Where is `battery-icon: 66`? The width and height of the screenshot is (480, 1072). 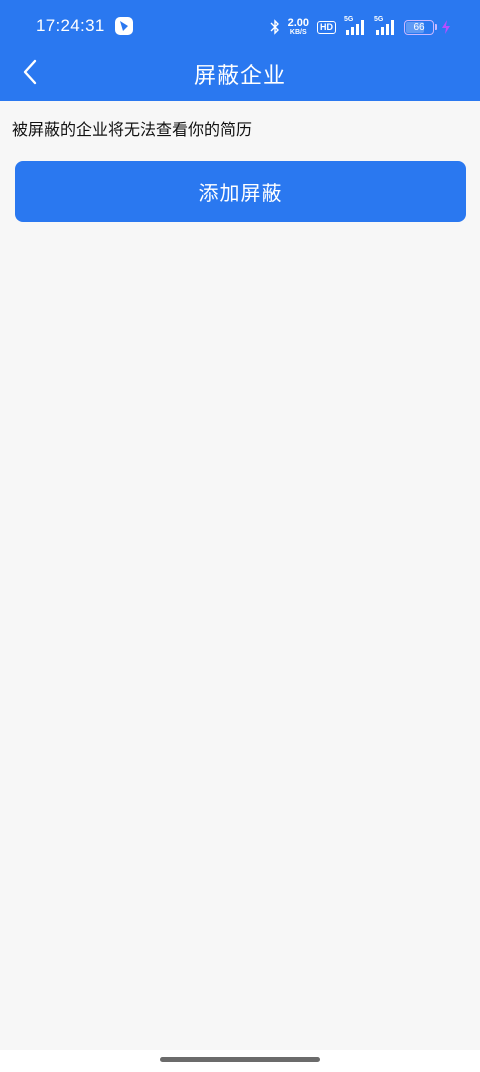
battery-icon: 66 is located at coordinates (420, 27).